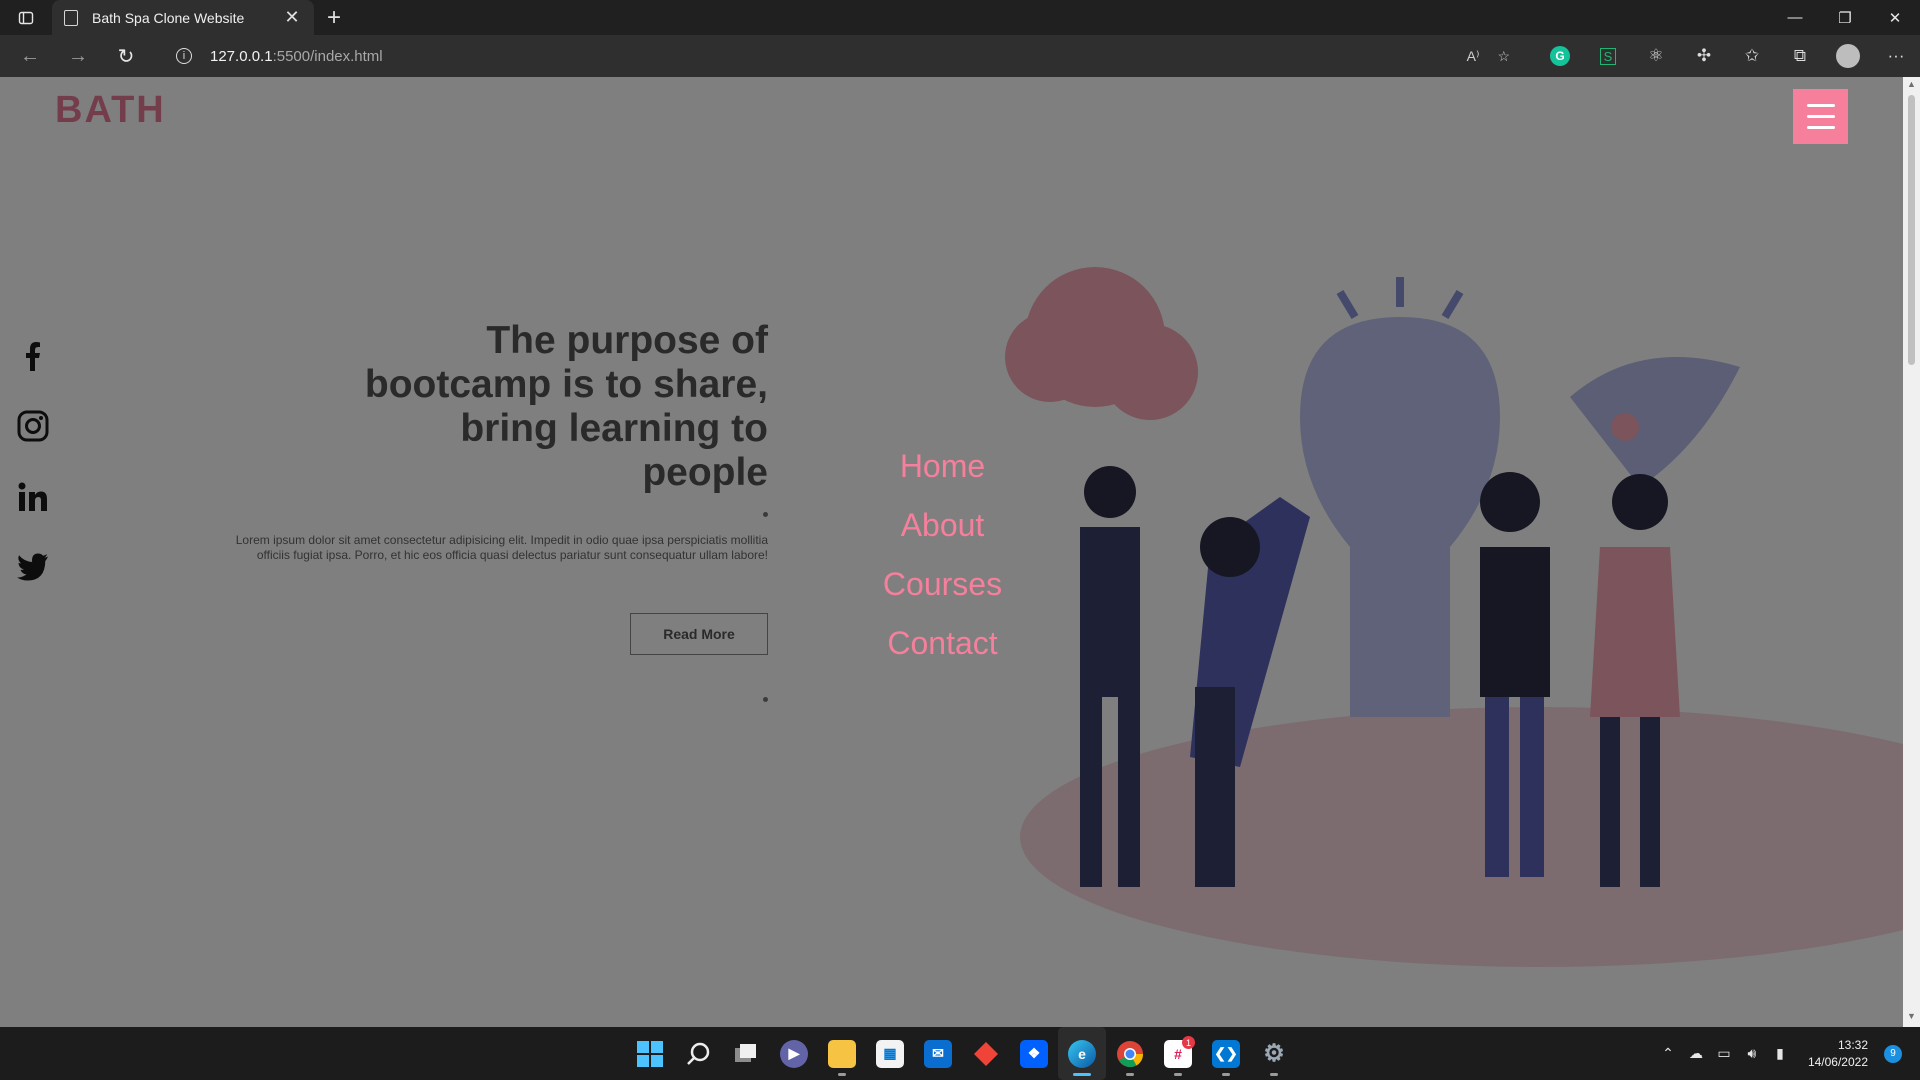 This screenshot has width=1920, height=1080. I want to click on volume-icon: 🔊︎, so click(1752, 1053).